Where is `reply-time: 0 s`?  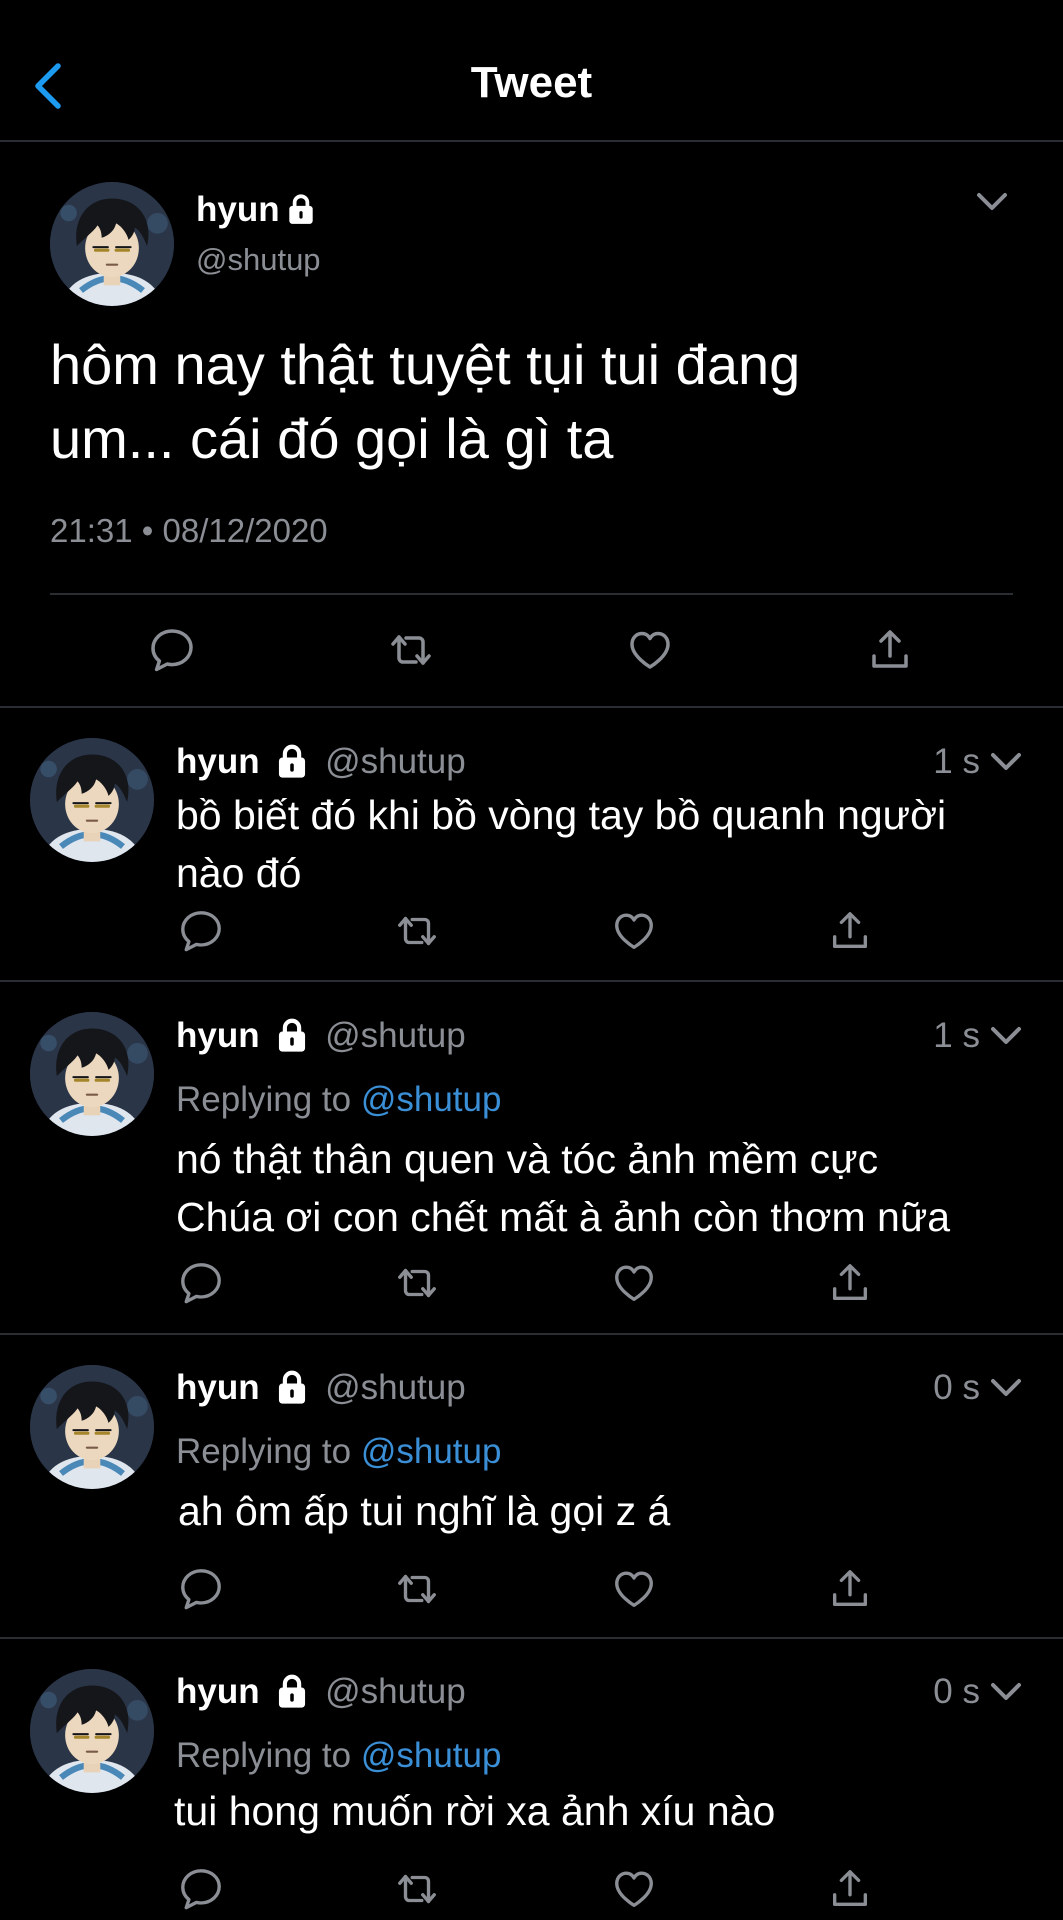
reply-time: 0 s is located at coordinates (956, 1387).